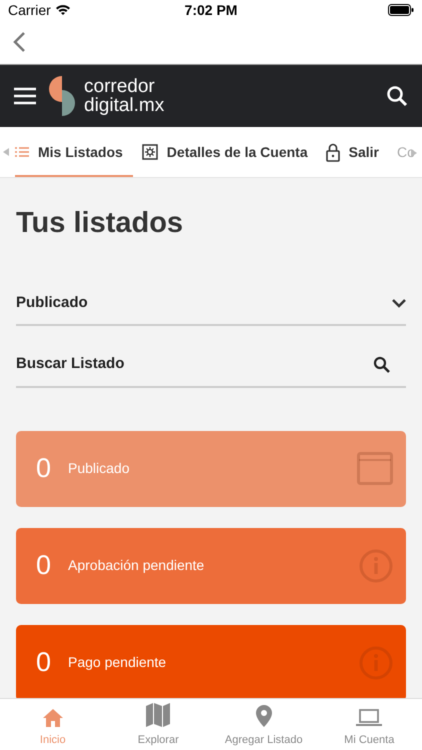 Image resolution: width=422 pixels, height=750 pixels. I want to click on map-icon, so click(158, 714).